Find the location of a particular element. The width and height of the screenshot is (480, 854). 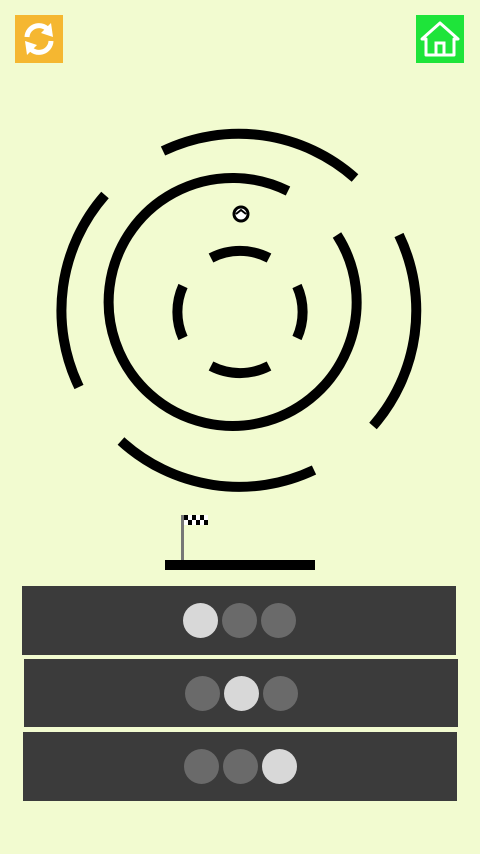

goal-platform is located at coordinates (240, 542).